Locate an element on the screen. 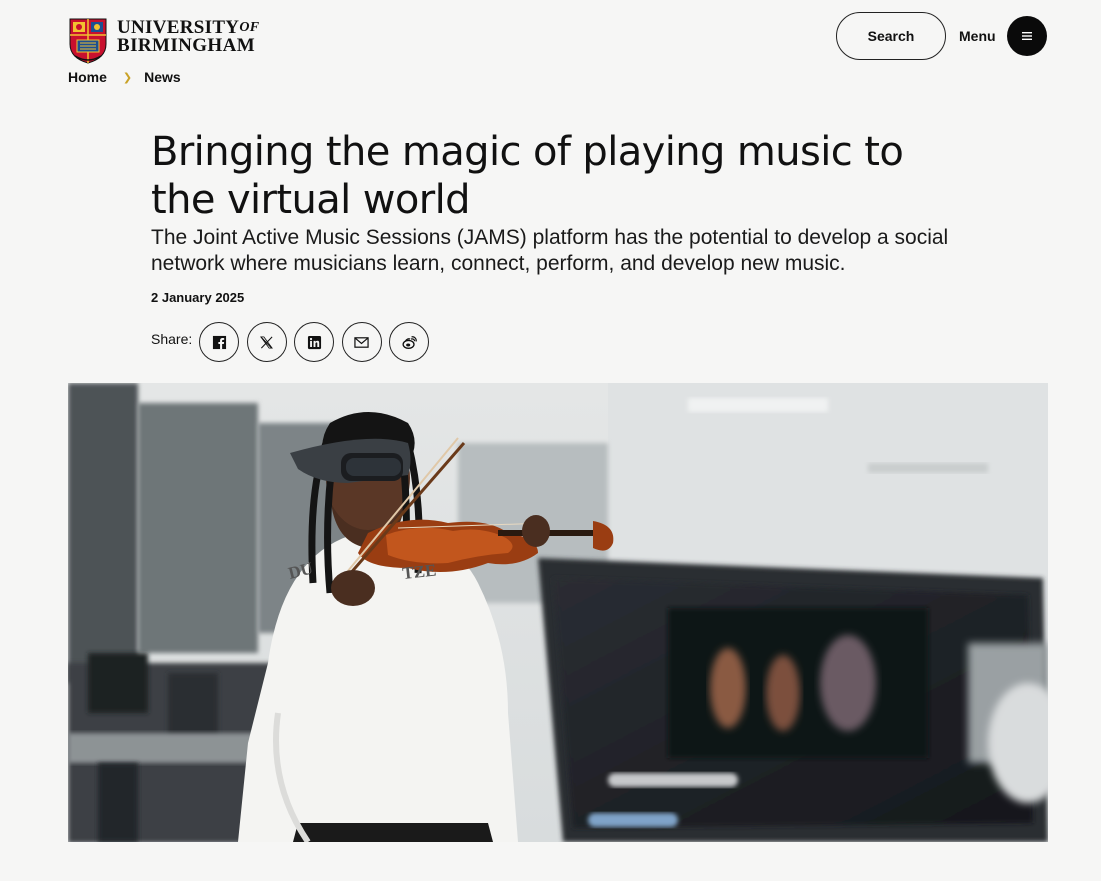  breadcrumb-home: Home is located at coordinates (87, 77).